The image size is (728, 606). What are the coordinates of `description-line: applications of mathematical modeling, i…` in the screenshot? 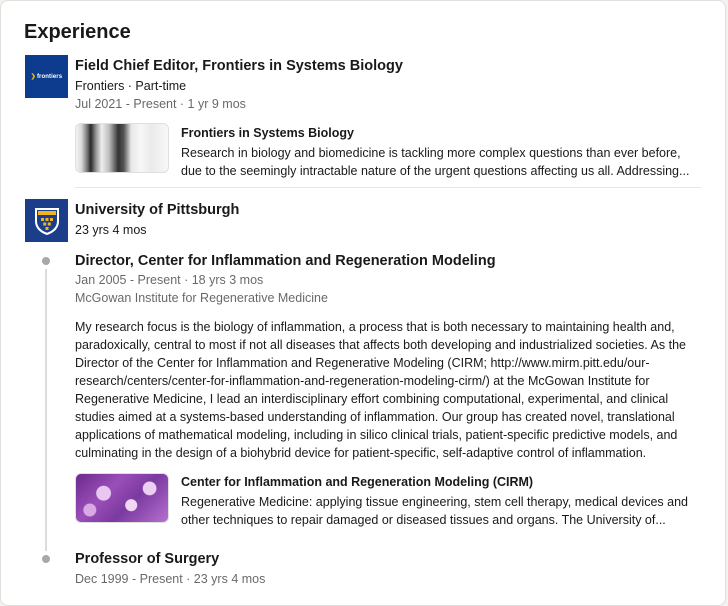 It's located at (376, 435).